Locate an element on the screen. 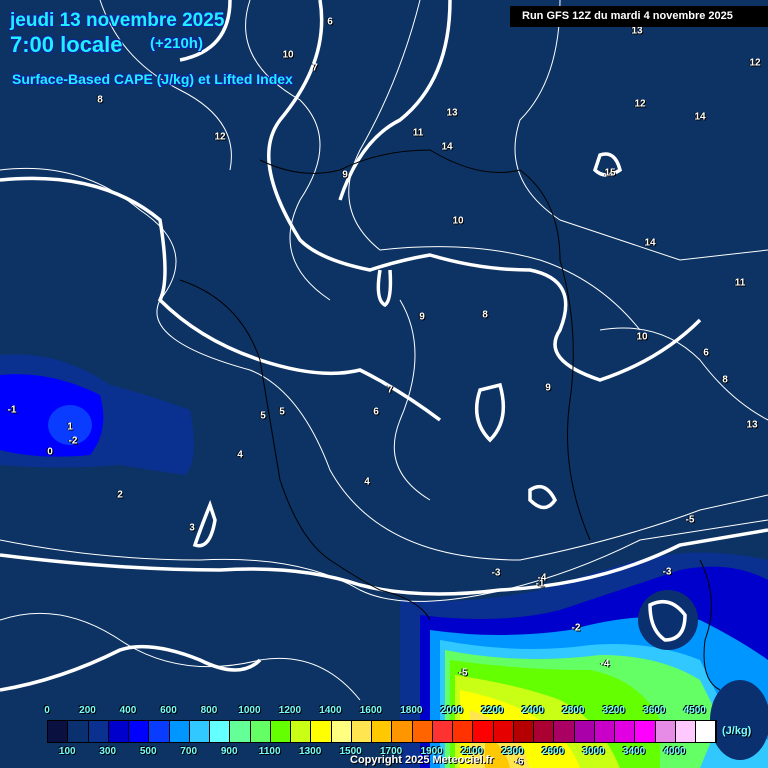 The height and width of the screenshot is (768, 768). legend-top-label: 2800 is located at coordinates (573, 710).